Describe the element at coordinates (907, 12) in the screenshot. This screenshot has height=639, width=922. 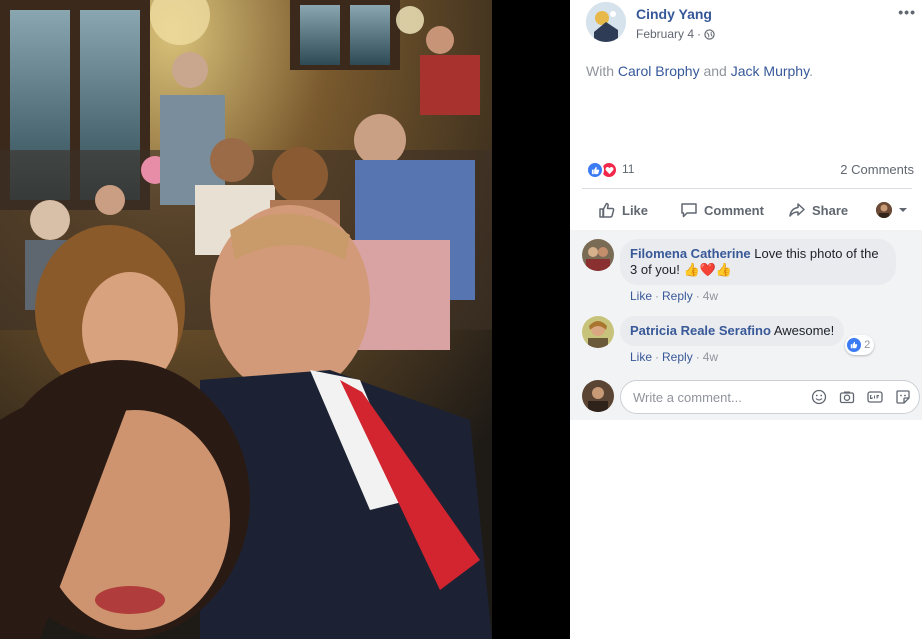
I see `more-options-button: •••` at that location.